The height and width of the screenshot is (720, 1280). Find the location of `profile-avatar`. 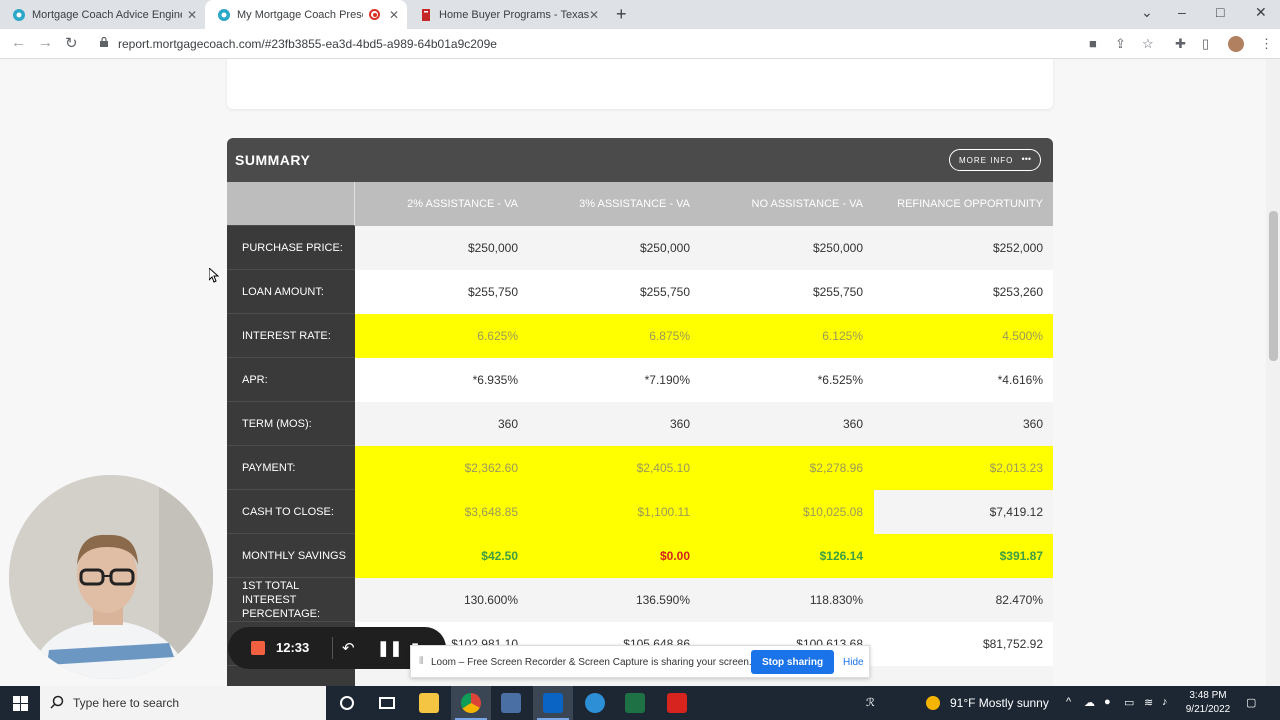

profile-avatar is located at coordinates (1236, 44).